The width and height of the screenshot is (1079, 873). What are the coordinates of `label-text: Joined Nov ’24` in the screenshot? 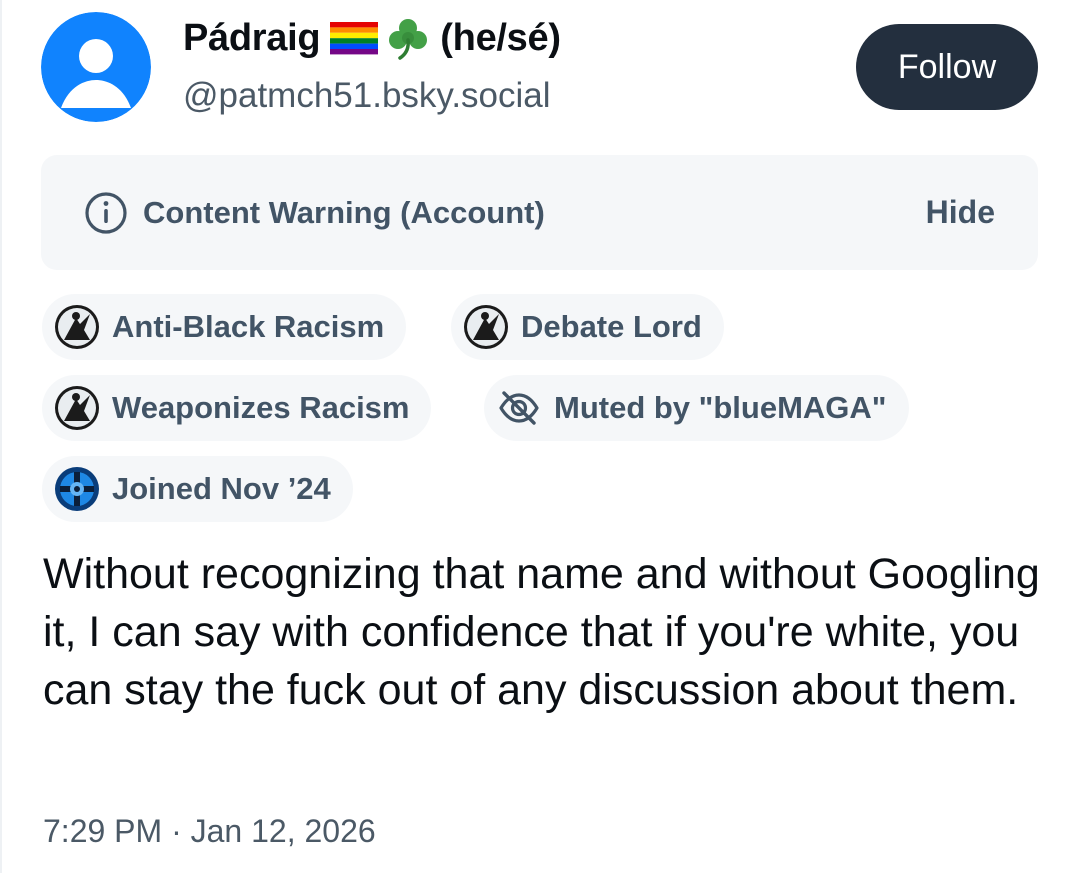 It's located at (221, 488).